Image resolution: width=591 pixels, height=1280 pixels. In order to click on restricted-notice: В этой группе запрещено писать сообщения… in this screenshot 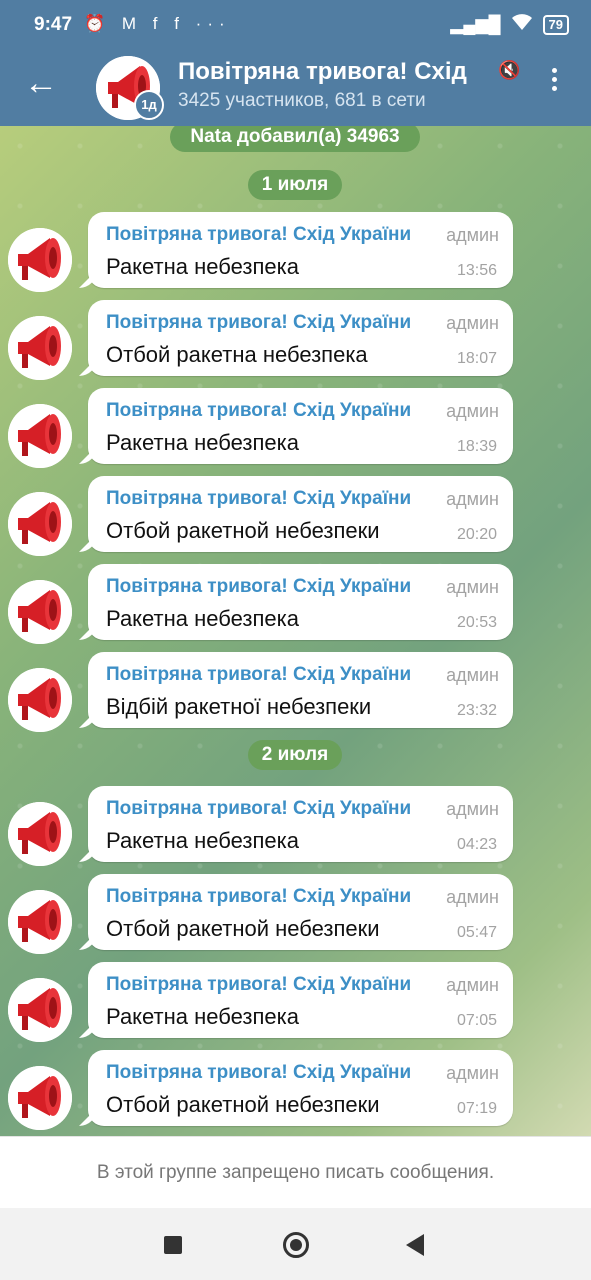, I will do `click(295, 1172)`.